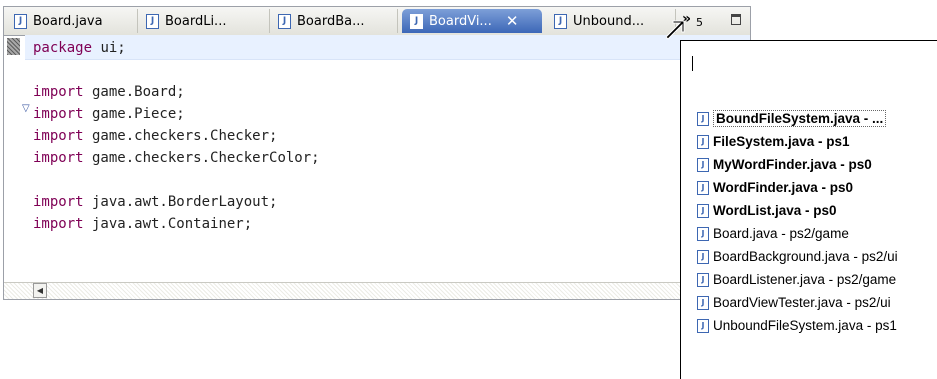 This screenshot has width=937, height=379. I want to click on editor-list-item: J MyWordFinder.java - ps0, so click(797, 164).